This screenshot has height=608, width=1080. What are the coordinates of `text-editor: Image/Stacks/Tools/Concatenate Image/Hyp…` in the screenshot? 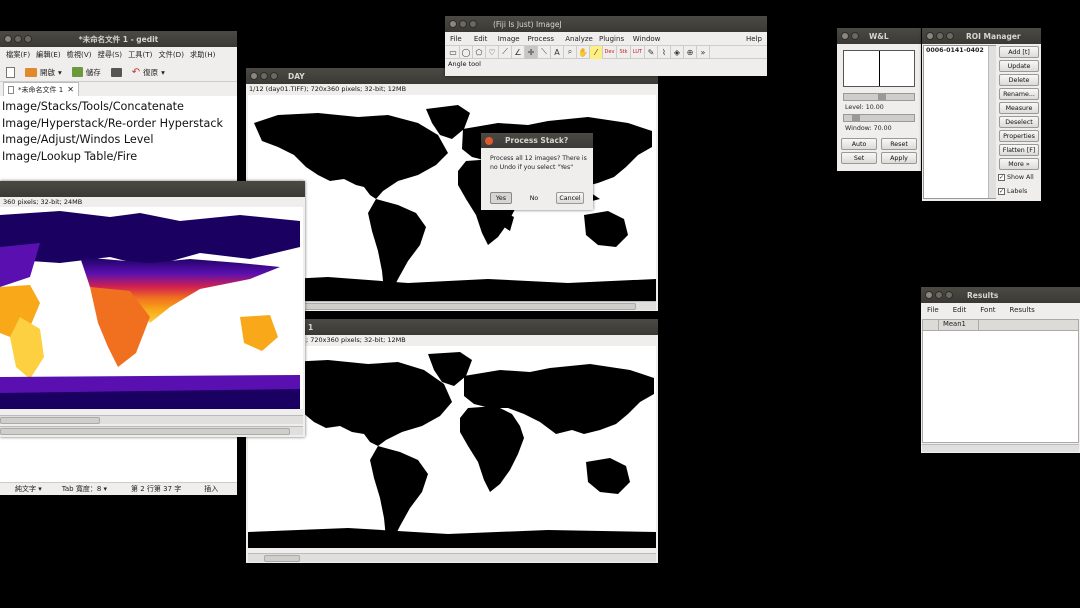 It's located at (118, 132).